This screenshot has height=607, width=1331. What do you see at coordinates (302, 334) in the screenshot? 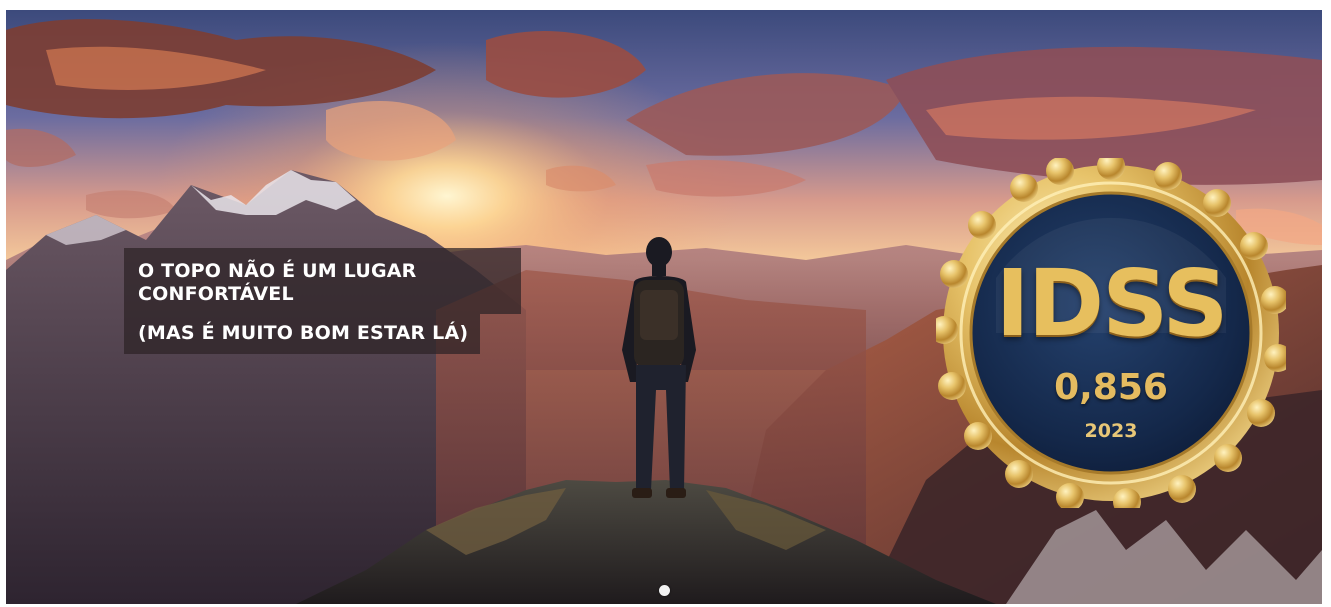
I see `caption-subline: (MAS É MUITO BOM ESTAR LÁ)` at bounding box center [302, 334].